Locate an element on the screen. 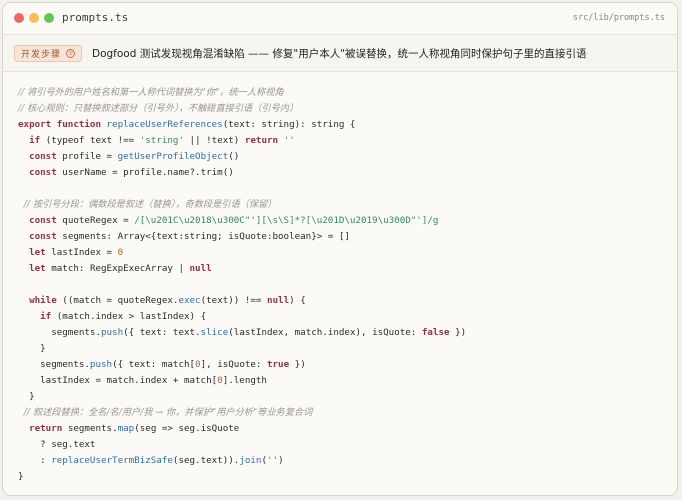 The width and height of the screenshot is (682, 500). code-text: (match.index > lastIndex) { is located at coordinates (129, 316).